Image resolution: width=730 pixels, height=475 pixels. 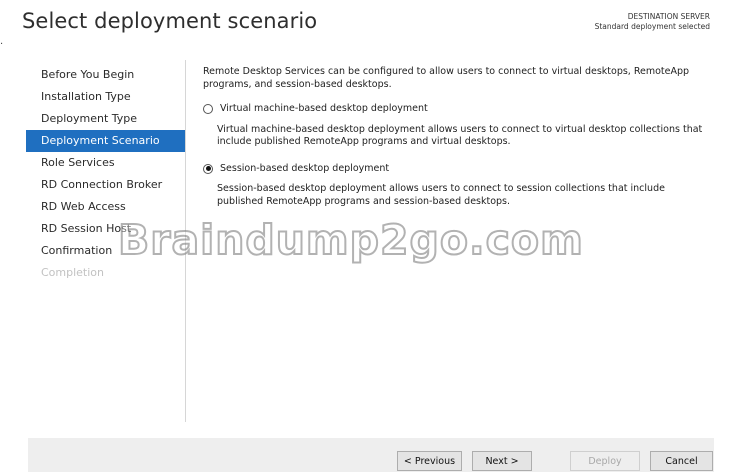 What do you see at coordinates (185, 241) in the screenshot?
I see `nav-divider` at bounding box center [185, 241].